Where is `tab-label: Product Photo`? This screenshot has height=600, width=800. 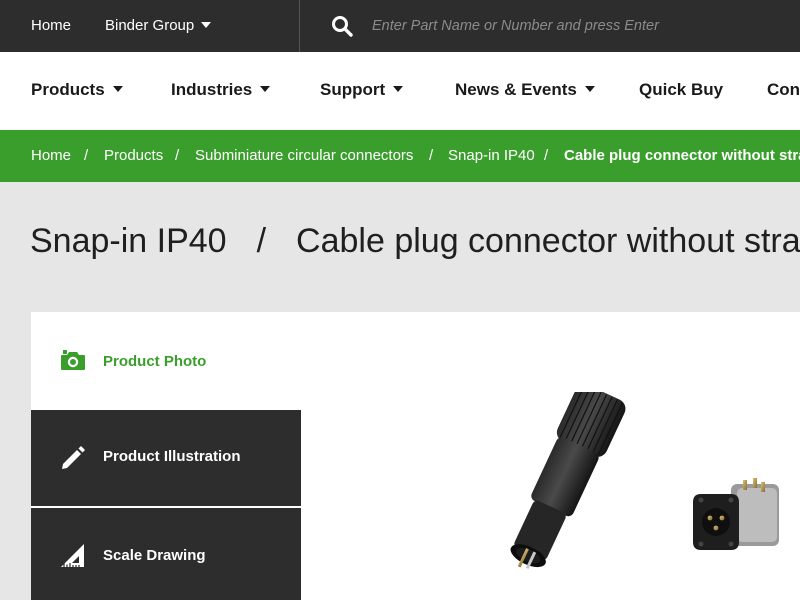
tab-label: Product Photo is located at coordinates (155, 361).